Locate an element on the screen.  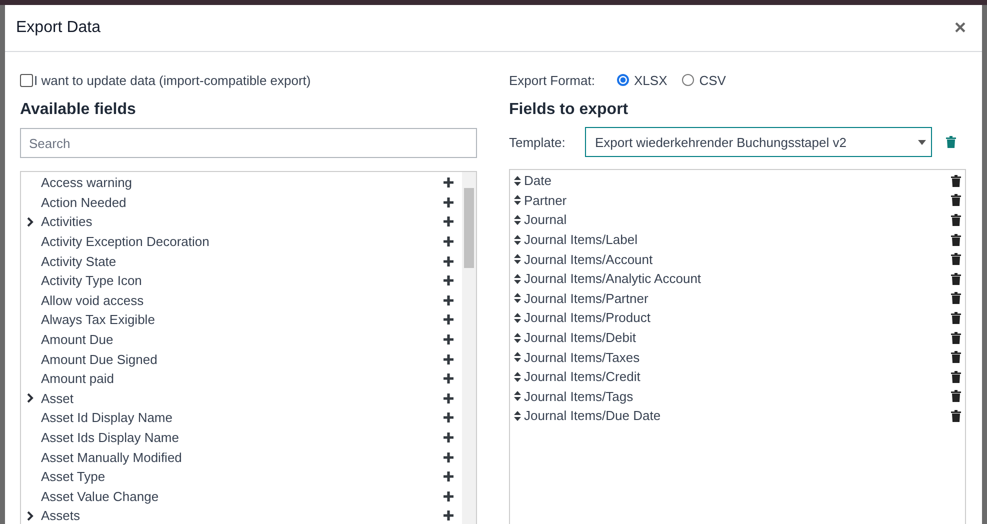
close-button: × is located at coordinates (960, 28).